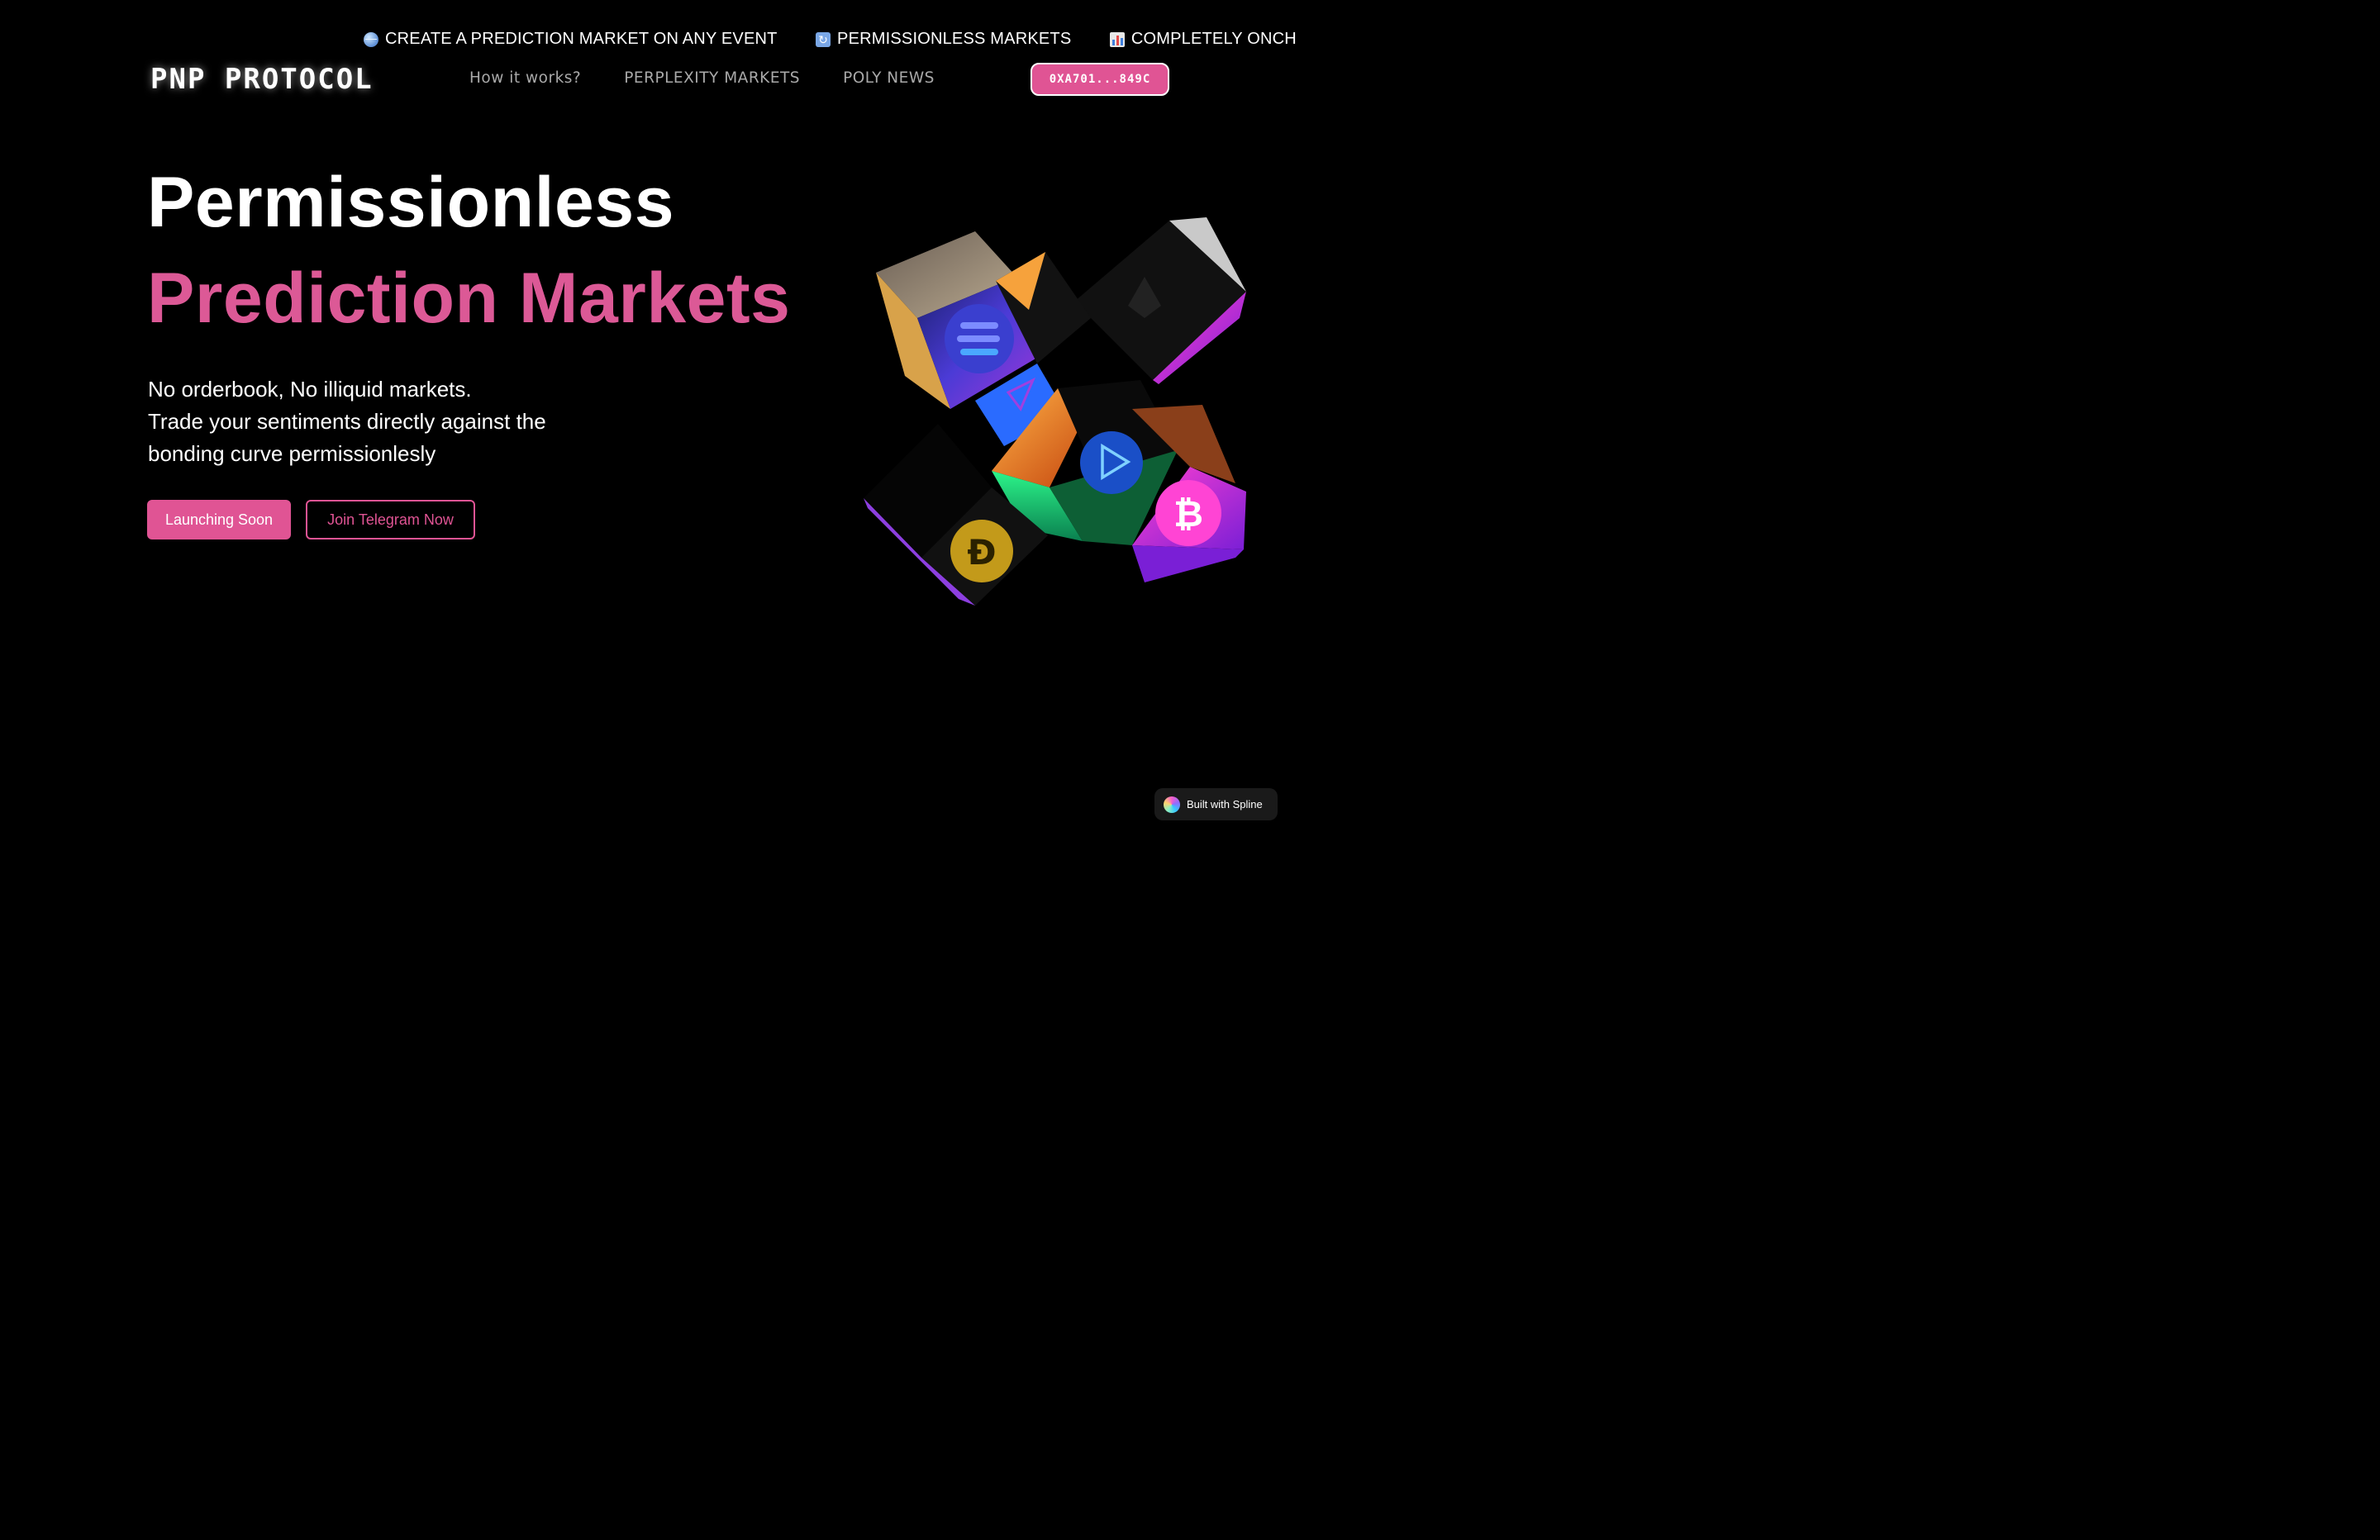 Image resolution: width=2380 pixels, height=1540 pixels. What do you see at coordinates (525, 78) in the screenshot?
I see `nav-how-it-works: How it works?` at bounding box center [525, 78].